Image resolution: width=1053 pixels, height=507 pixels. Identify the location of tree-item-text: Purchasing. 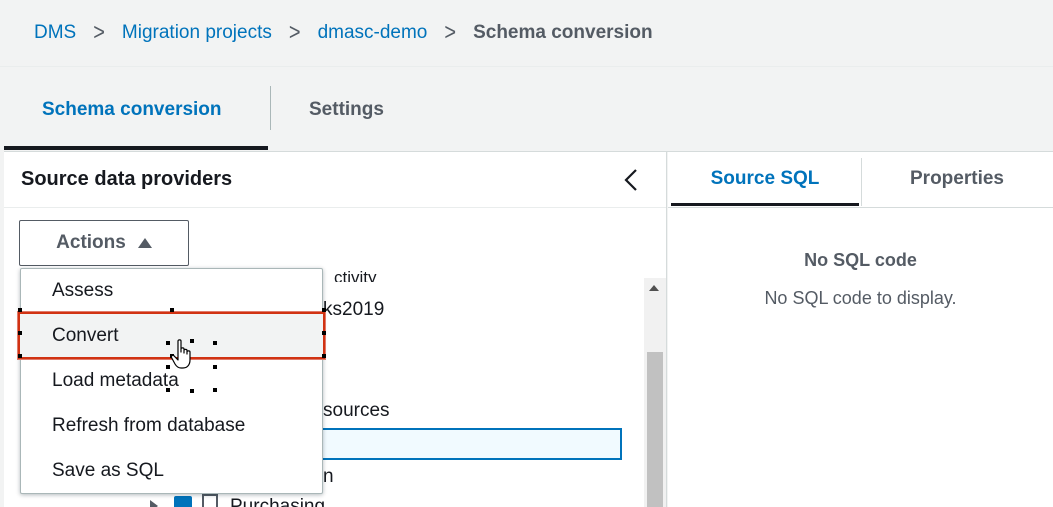
(277, 501).